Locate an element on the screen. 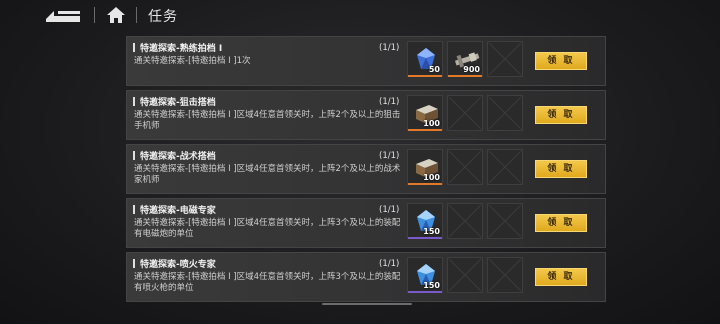 This screenshot has width=720, height=324. task-description: 通关特邀探索-[特邀拍档 I ]区域4任意首领关时，上阵2个及以上的狙击手机师 is located at coordinates (267, 120).